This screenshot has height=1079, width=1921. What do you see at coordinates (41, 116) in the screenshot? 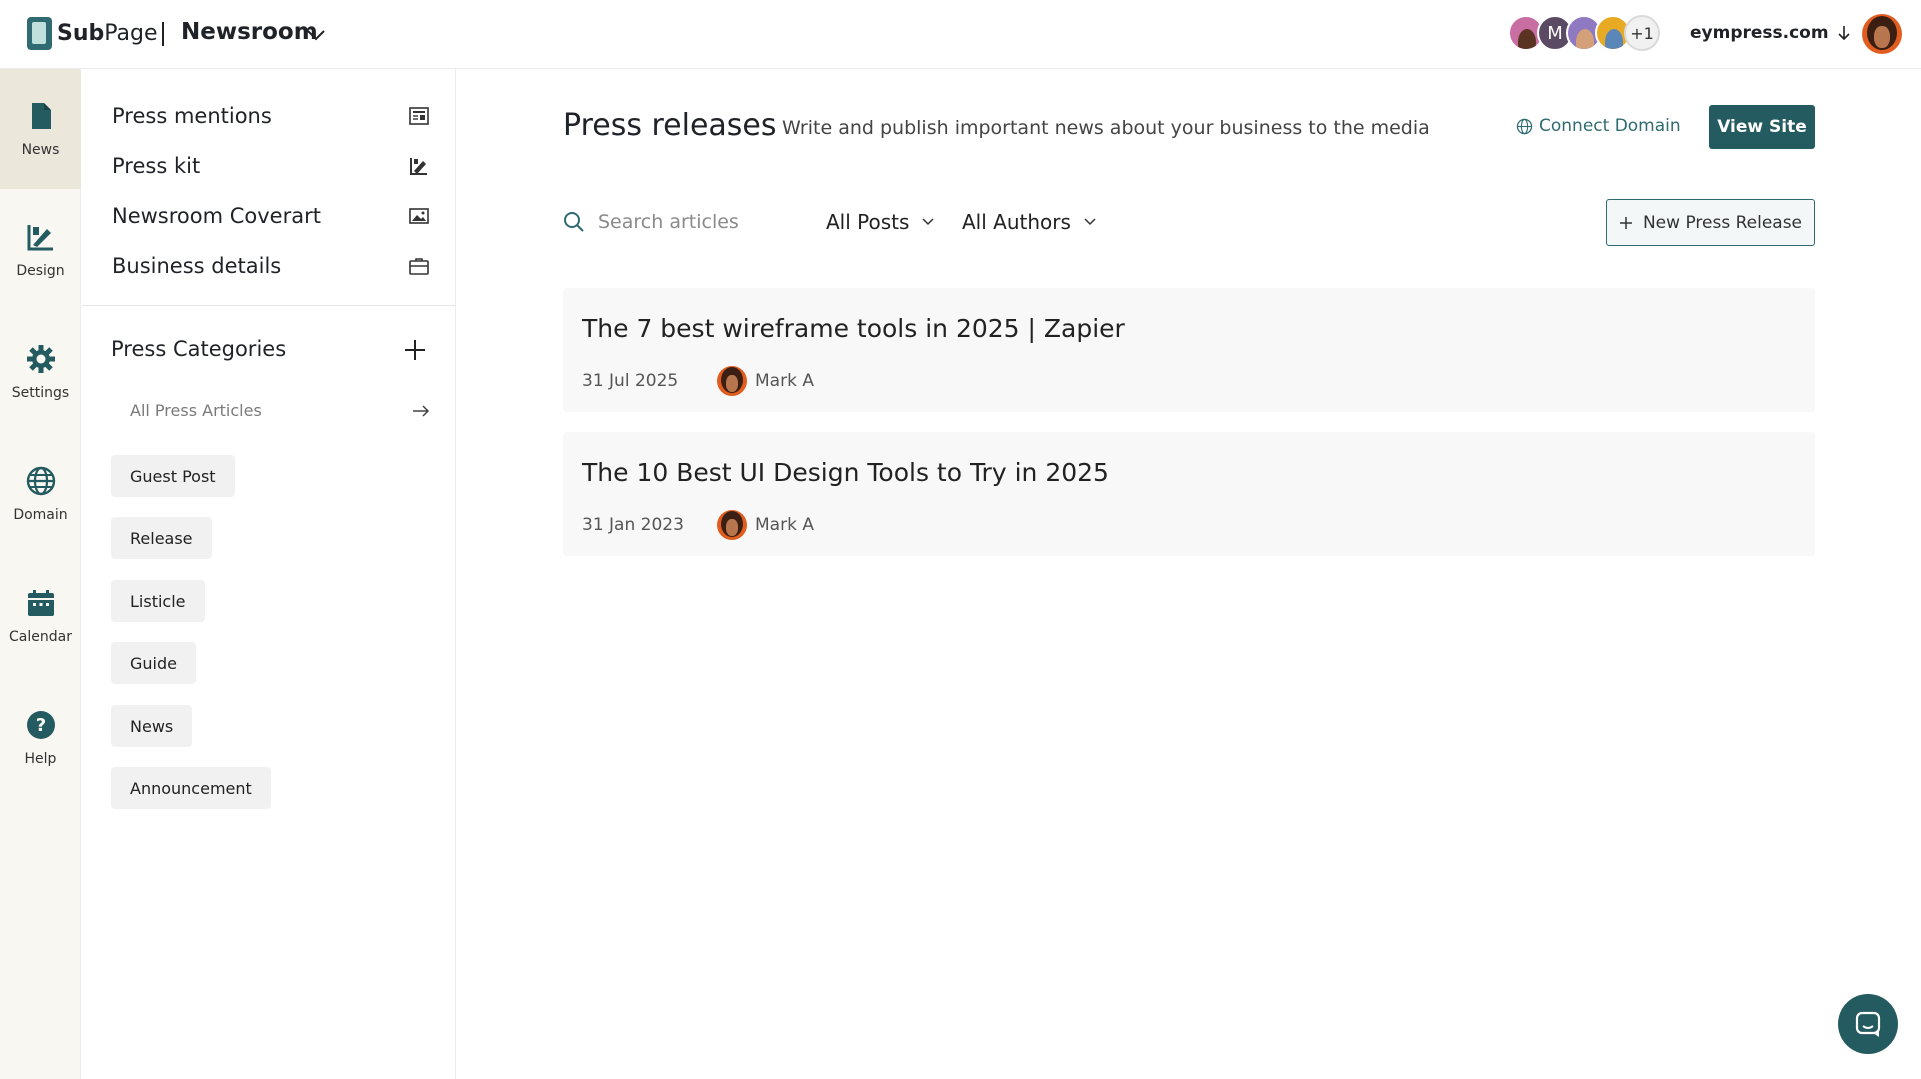
I see `document-icon` at bounding box center [41, 116].